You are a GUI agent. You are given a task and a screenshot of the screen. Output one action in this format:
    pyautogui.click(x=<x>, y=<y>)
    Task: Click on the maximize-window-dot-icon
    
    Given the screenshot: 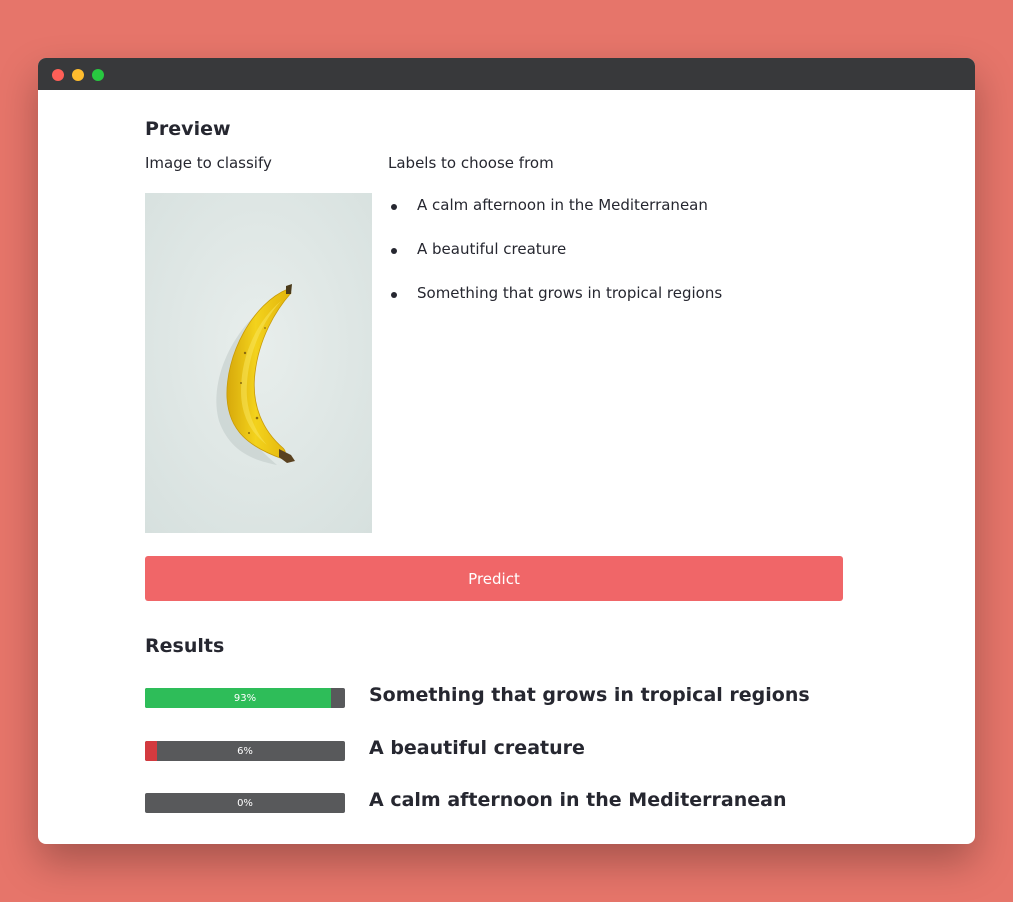 What is the action you would take?
    pyautogui.click(x=98, y=75)
    